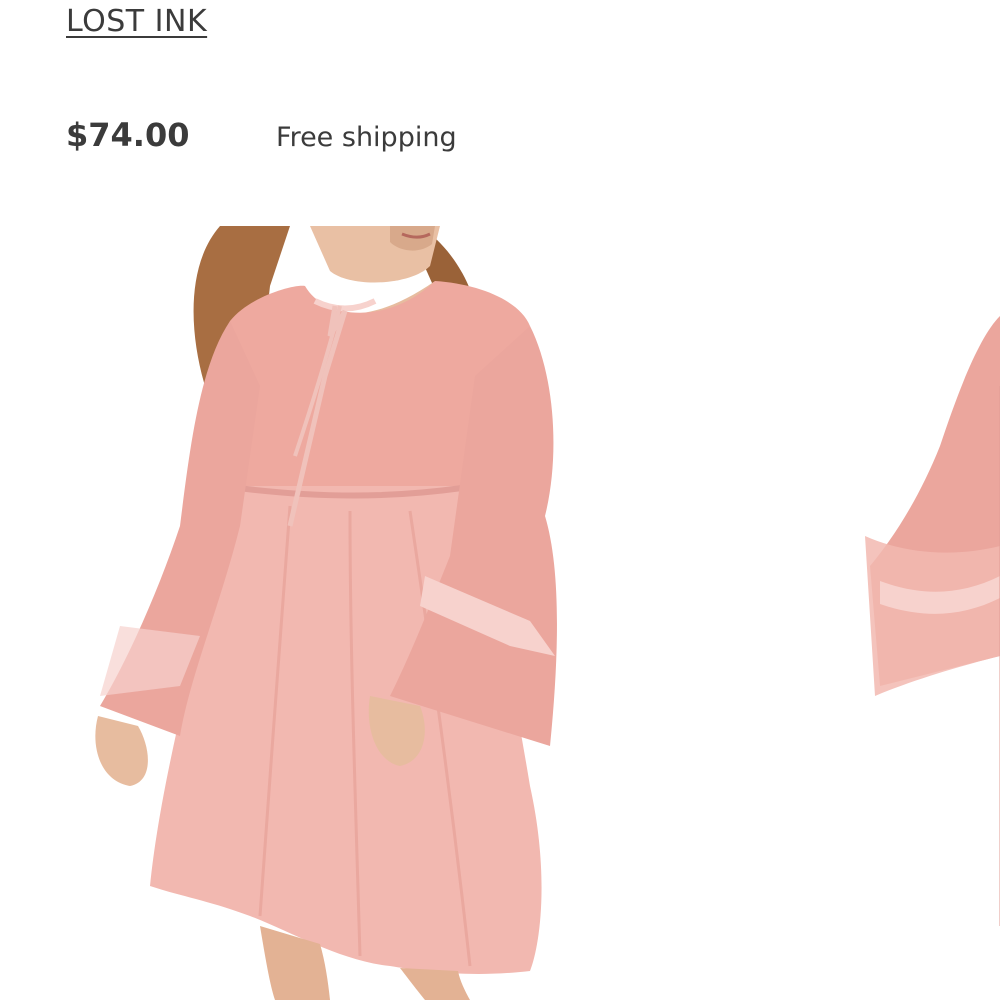  What do you see at coordinates (128, 135) in the screenshot?
I see `product-price: $74.00` at bounding box center [128, 135].